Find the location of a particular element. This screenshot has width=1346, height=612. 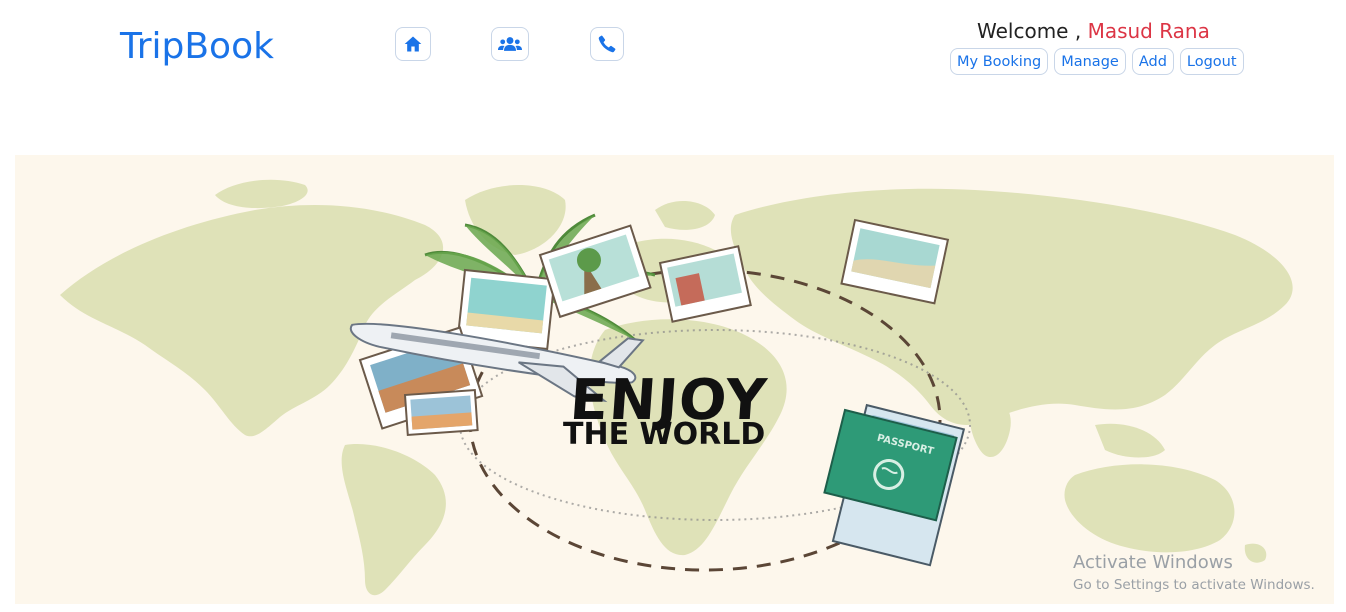

users-button is located at coordinates (510, 44).